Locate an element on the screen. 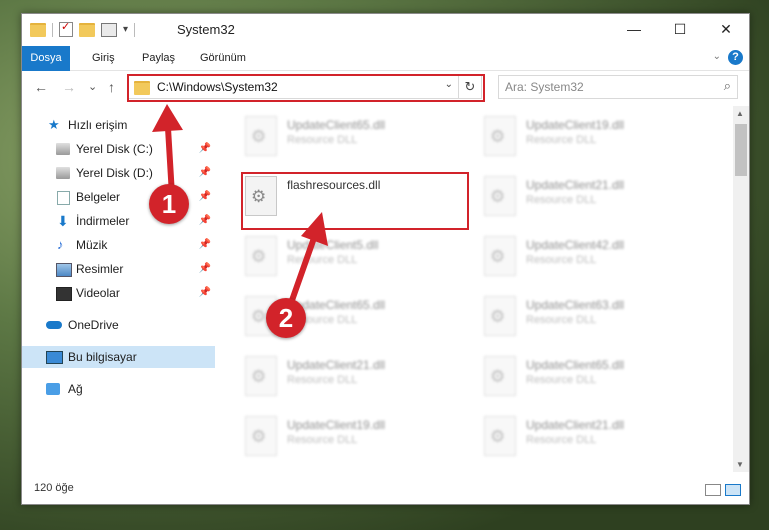 The width and height of the screenshot is (769, 530). sidebar-item-videos: Videolar 📌 is located at coordinates (118, 293).